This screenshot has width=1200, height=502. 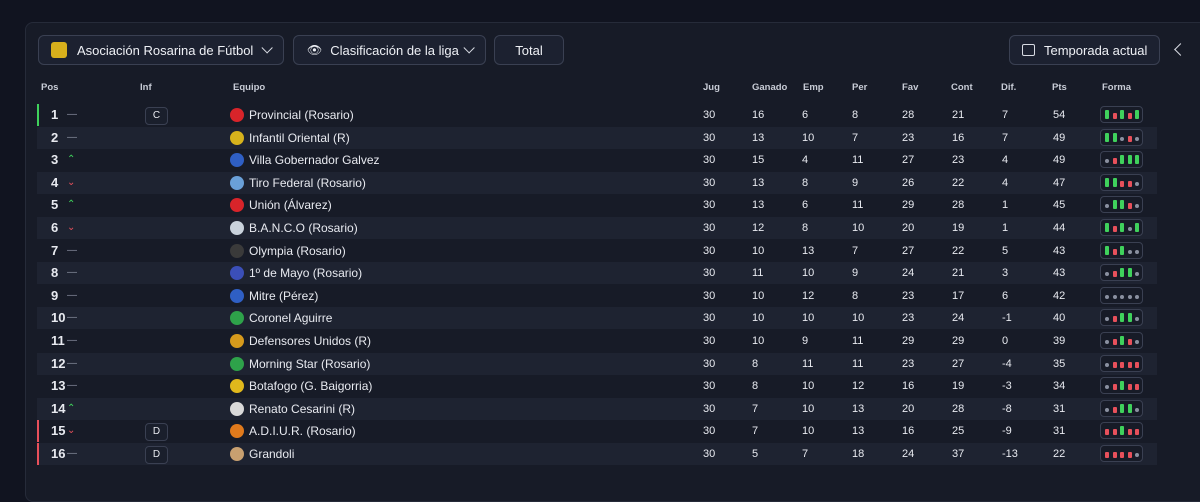 What do you see at coordinates (349, 409) in the screenshot?
I see `team-name: Renato Cesarini (R)` at bounding box center [349, 409].